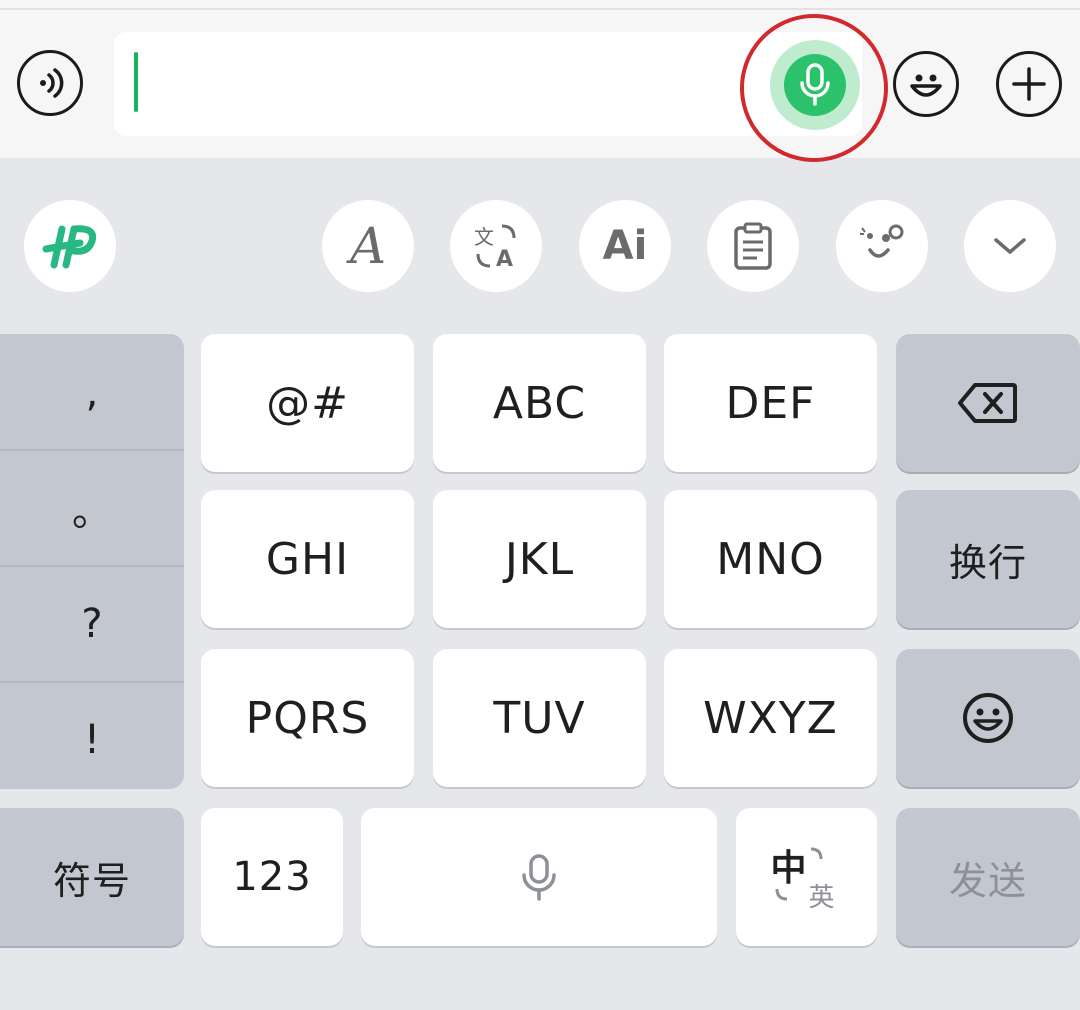 The height and width of the screenshot is (1010, 1080). Describe the element at coordinates (307, 403) in the screenshot. I see `key-symbols-at: @#` at that location.